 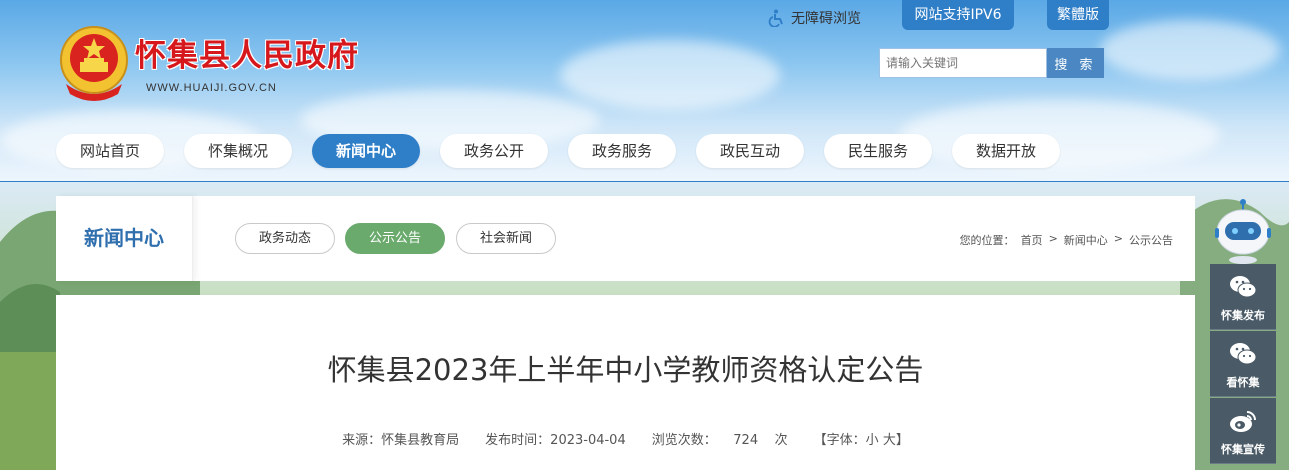 I want to click on sidebar-item-label: 怀集宣传, so click(x=1243, y=449).